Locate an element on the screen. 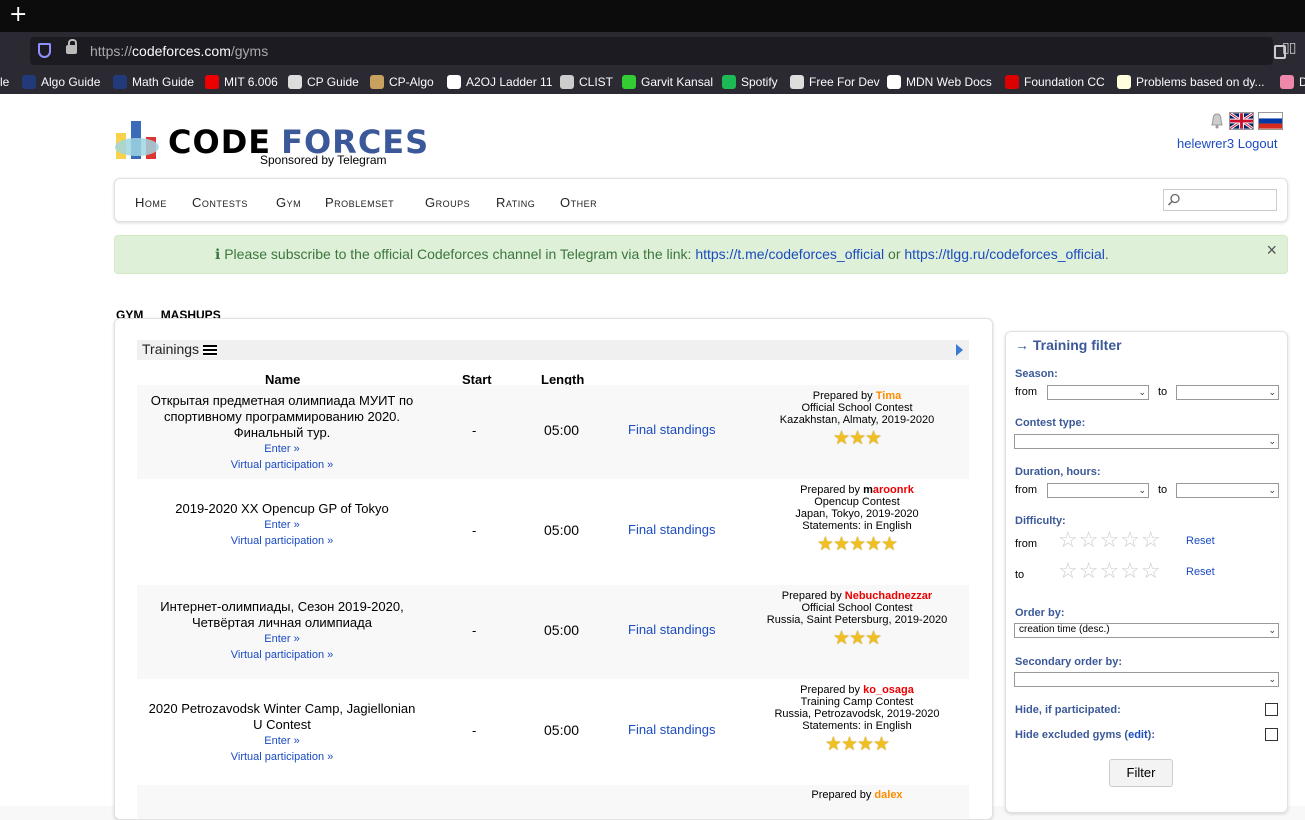 This screenshot has width=1305, height=820. duration-to-select: ⌄ is located at coordinates (1227, 490).